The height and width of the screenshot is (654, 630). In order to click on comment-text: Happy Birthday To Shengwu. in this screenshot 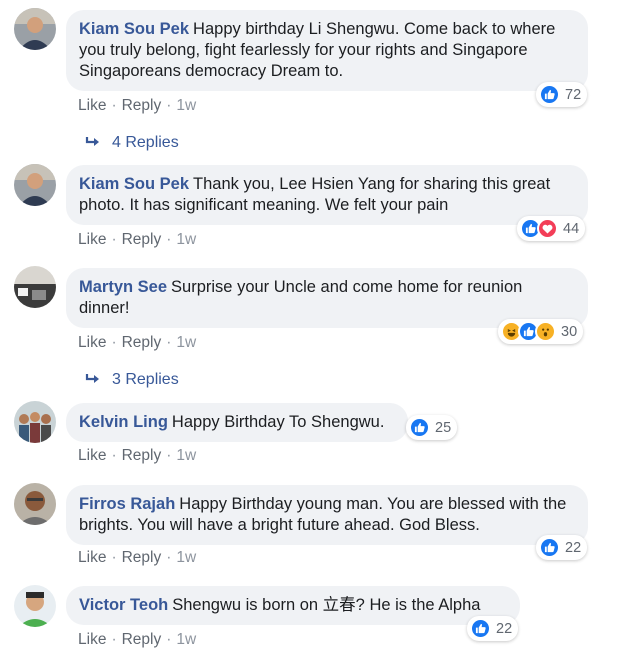, I will do `click(278, 422)`.